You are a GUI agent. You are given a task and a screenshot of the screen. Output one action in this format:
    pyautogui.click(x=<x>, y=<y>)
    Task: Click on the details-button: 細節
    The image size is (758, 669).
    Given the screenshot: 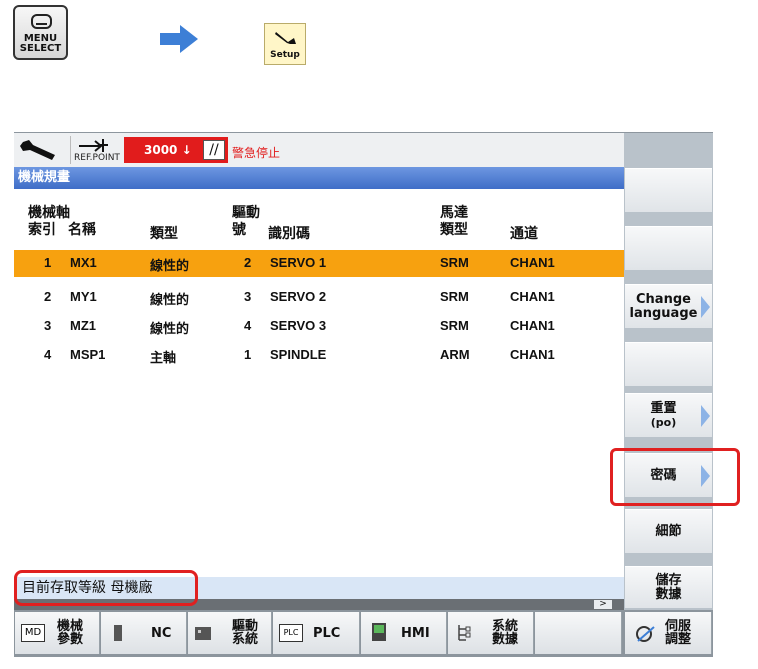 What is the action you would take?
    pyautogui.click(x=668, y=531)
    